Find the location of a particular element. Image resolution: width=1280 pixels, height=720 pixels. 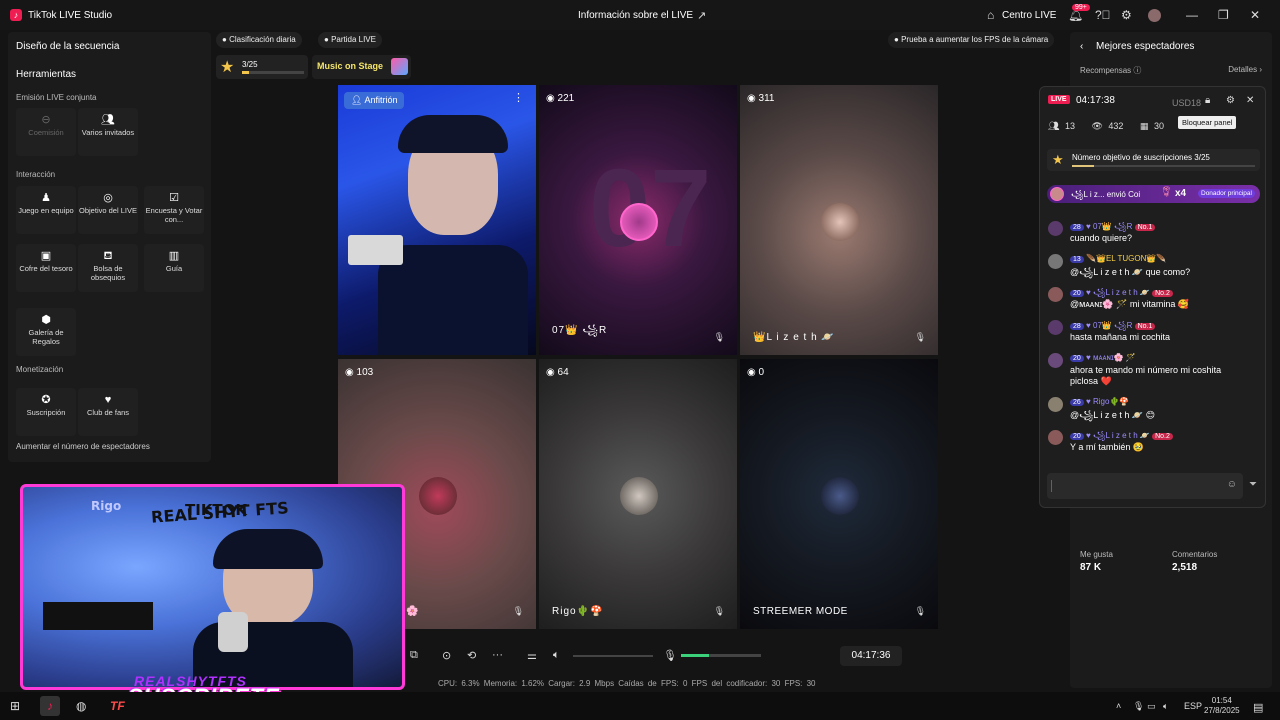

goal-text: Número objetivo de suscripciones 3/25 is located at coordinates (1141, 157).